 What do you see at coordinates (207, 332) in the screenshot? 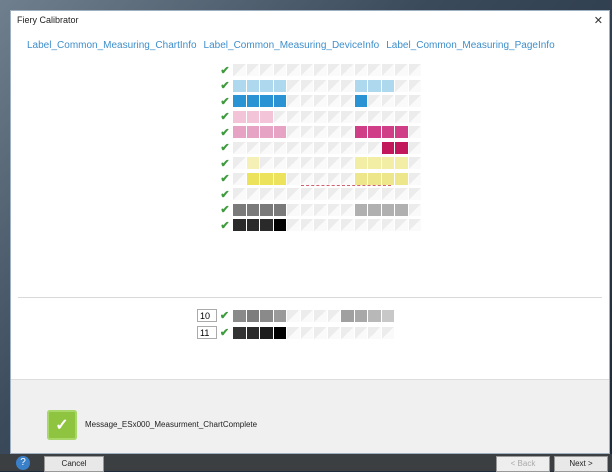
I see `row-number: 11` at bounding box center [207, 332].